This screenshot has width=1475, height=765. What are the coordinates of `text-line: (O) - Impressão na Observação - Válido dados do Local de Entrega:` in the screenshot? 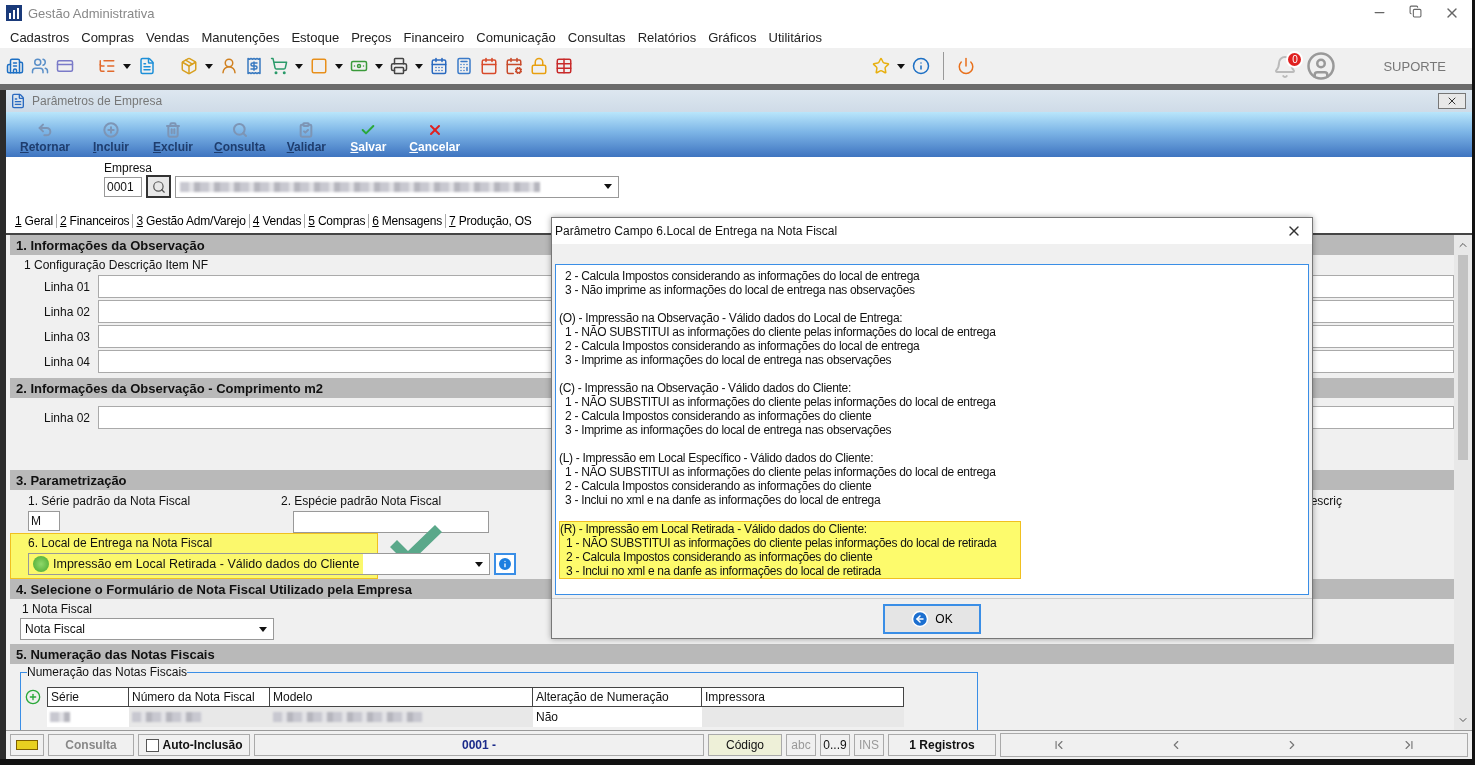 It's located at (731, 318).